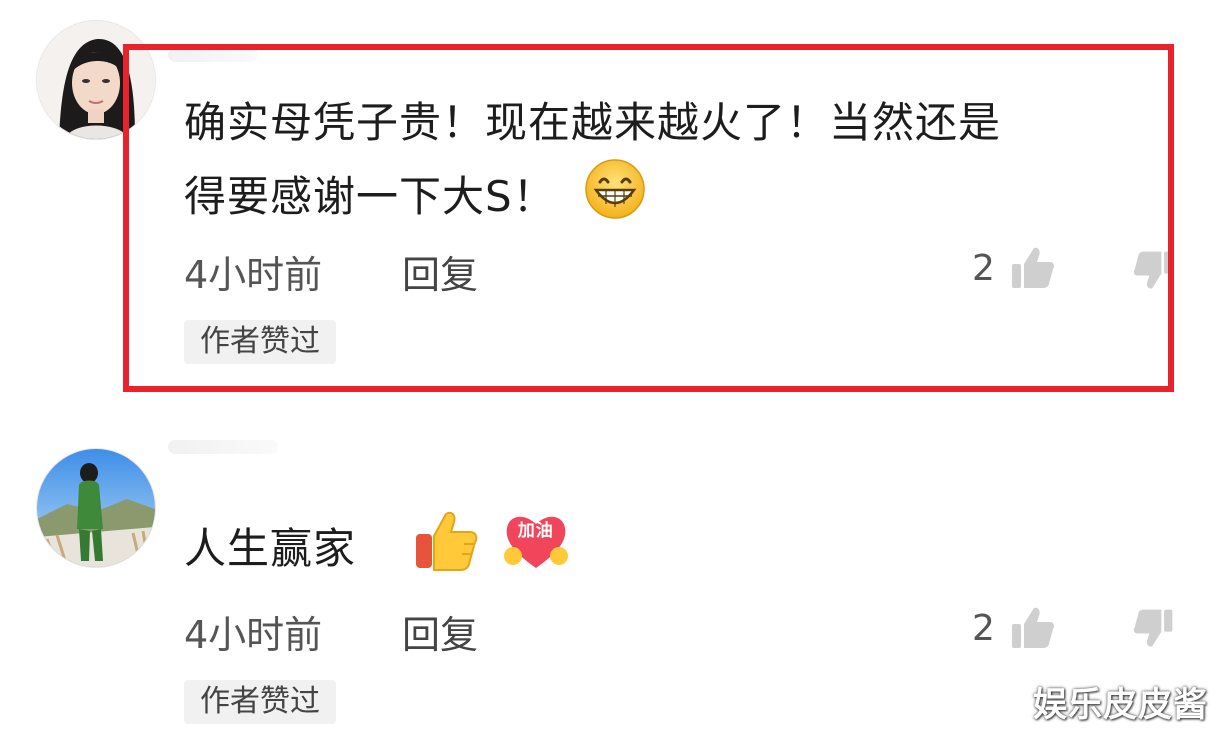 The image size is (1222, 746). I want to click on watermark: 娱乐皮皮酱, so click(1120, 705).